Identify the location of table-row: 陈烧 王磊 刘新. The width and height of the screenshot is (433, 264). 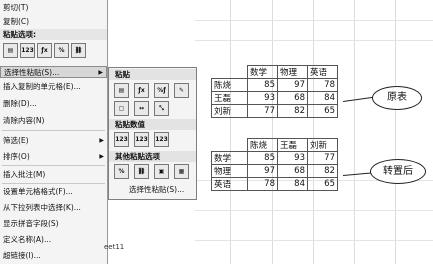
(274, 145).